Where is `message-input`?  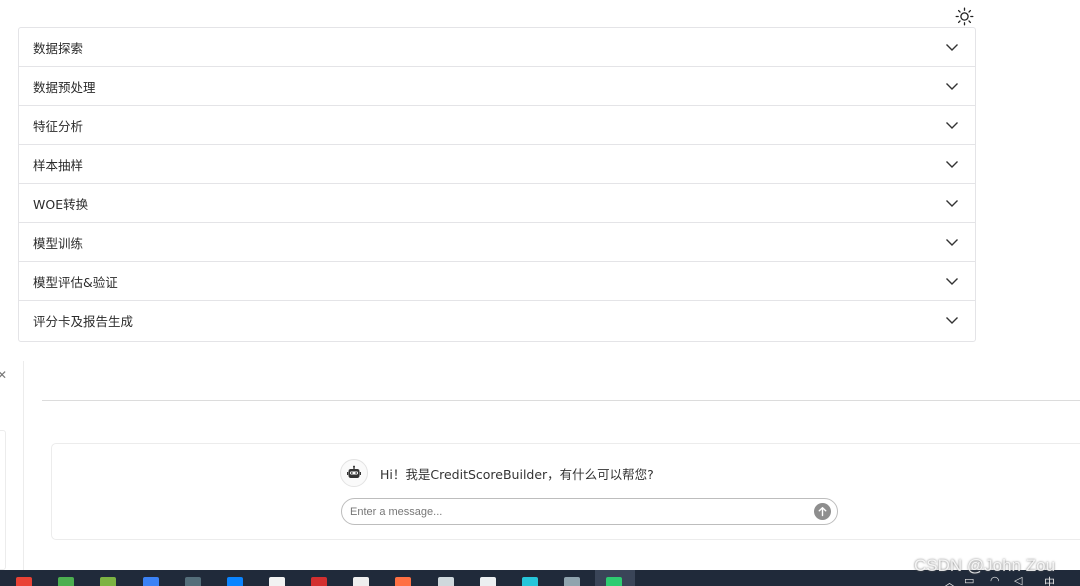
message-input is located at coordinates (580, 512).